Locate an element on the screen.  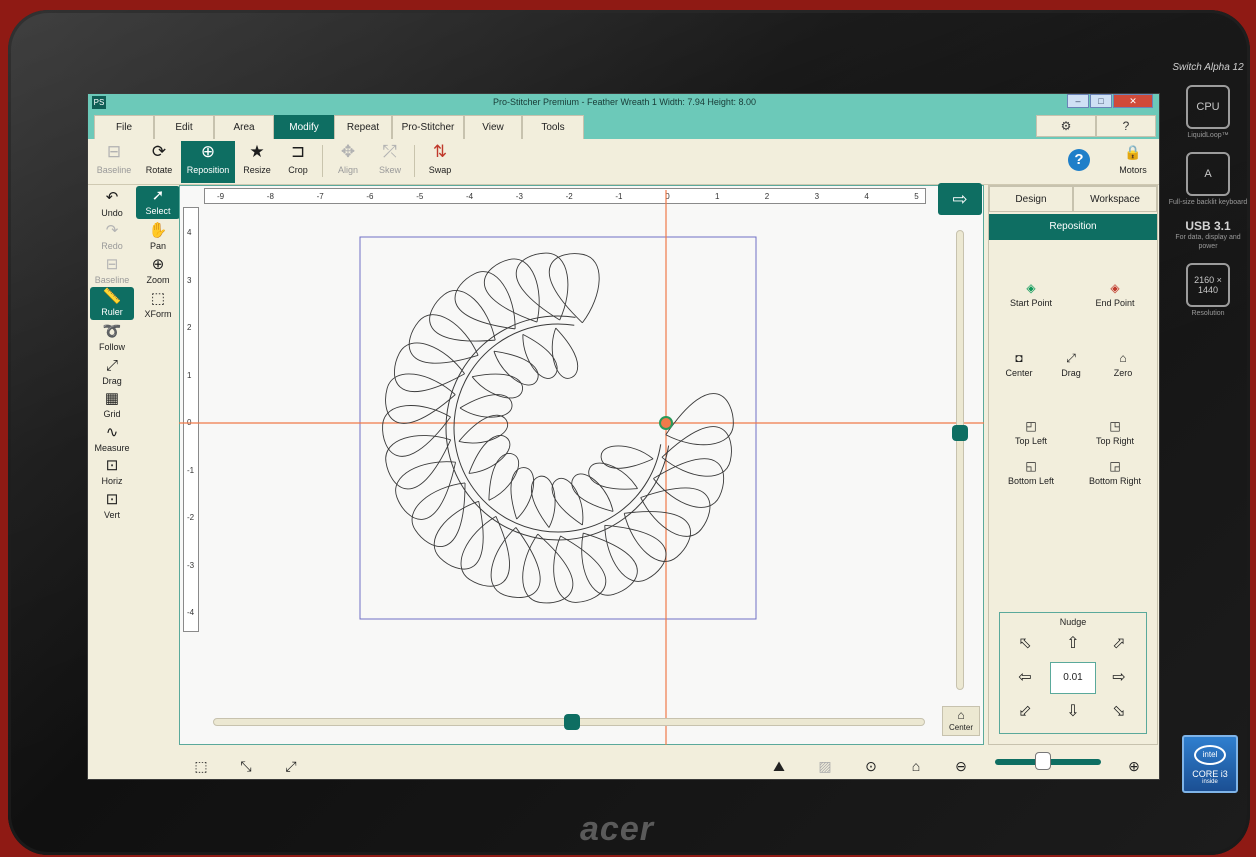
start-point-icon: ◈ is located at coordinates (1031, 288).